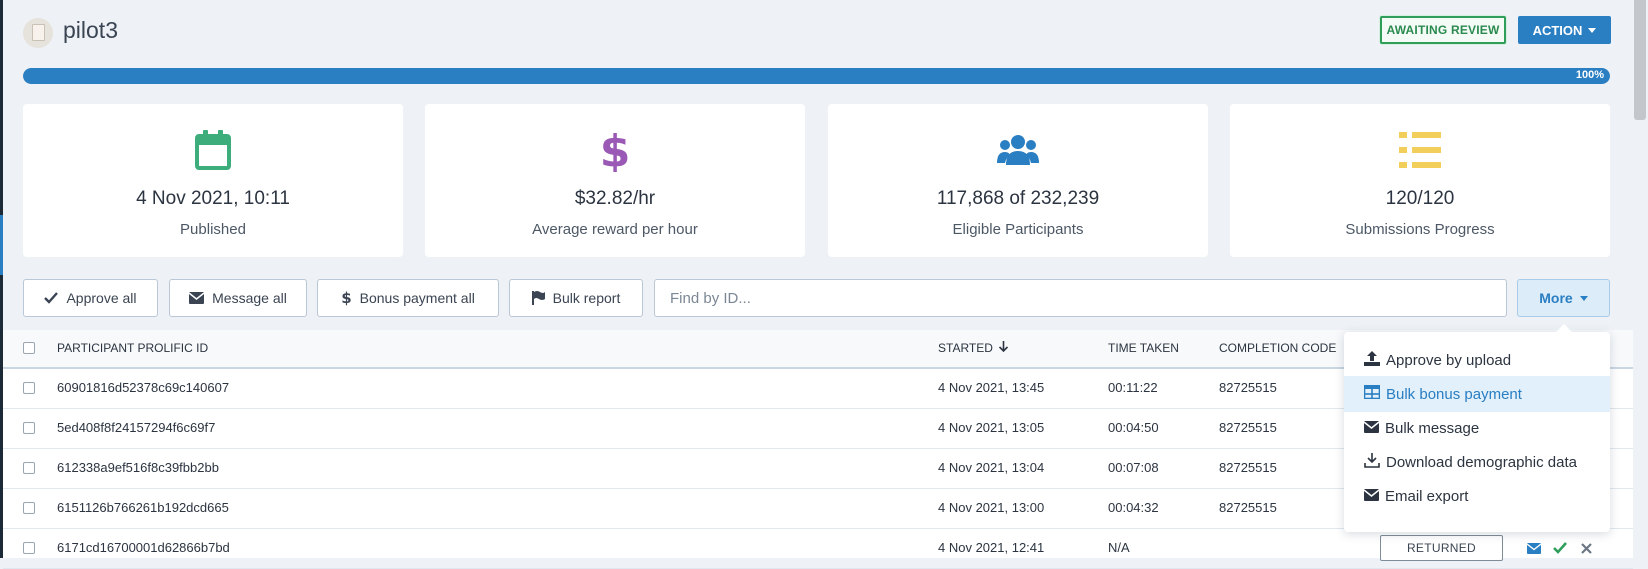 Image resolution: width=1648 pixels, height=569 pixels. I want to click on menu-item-label: Approve by upload, so click(1449, 360).